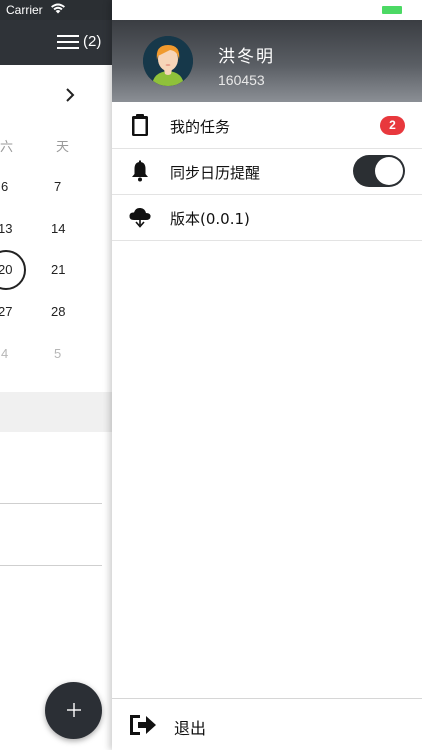 The image size is (422, 750). I want to click on calendar-nav-bar: (2), so click(56, 42).